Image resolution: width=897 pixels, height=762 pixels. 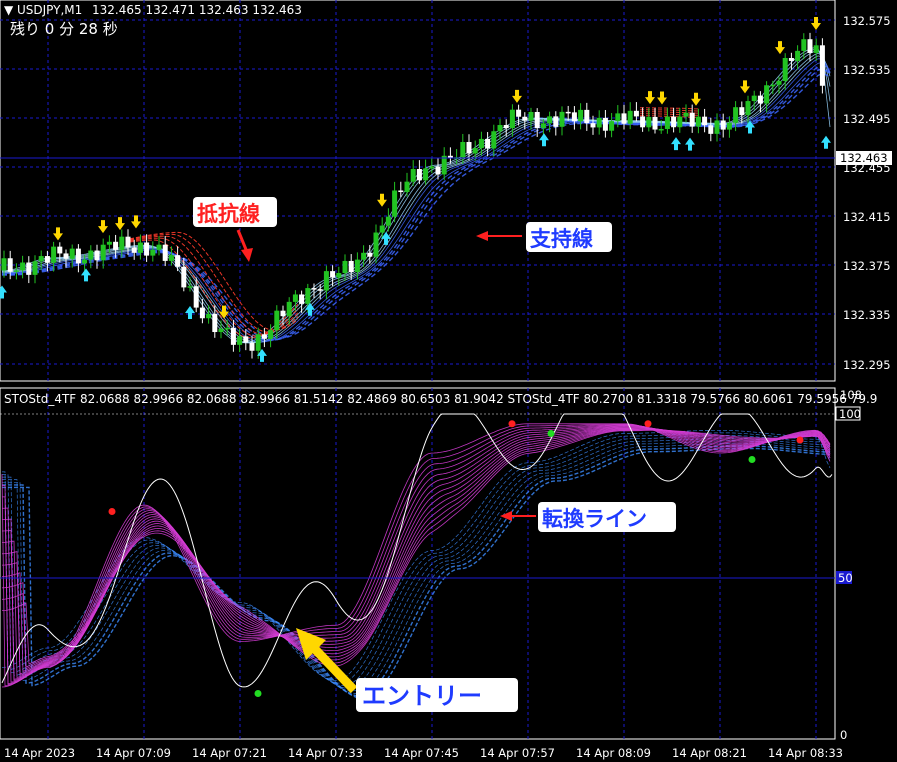 What do you see at coordinates (867, 315) in the screenshot?
I see `price-label: 132.335` at bounding box center [867, 315].